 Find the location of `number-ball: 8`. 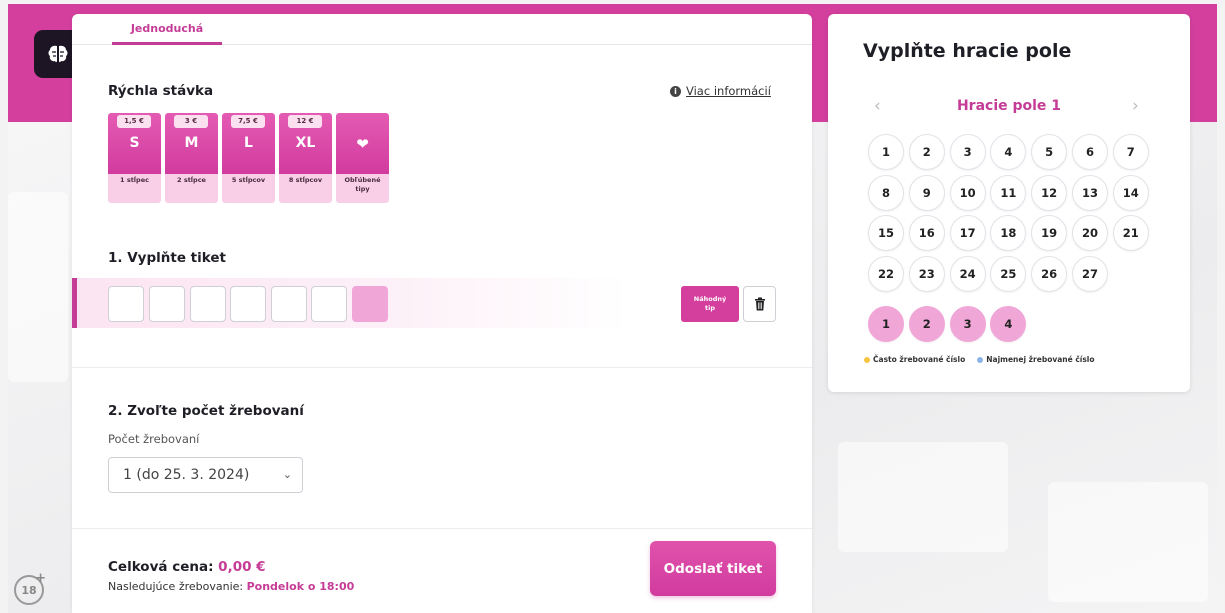

number-ball: 8 is located at coordinates (886, 192).